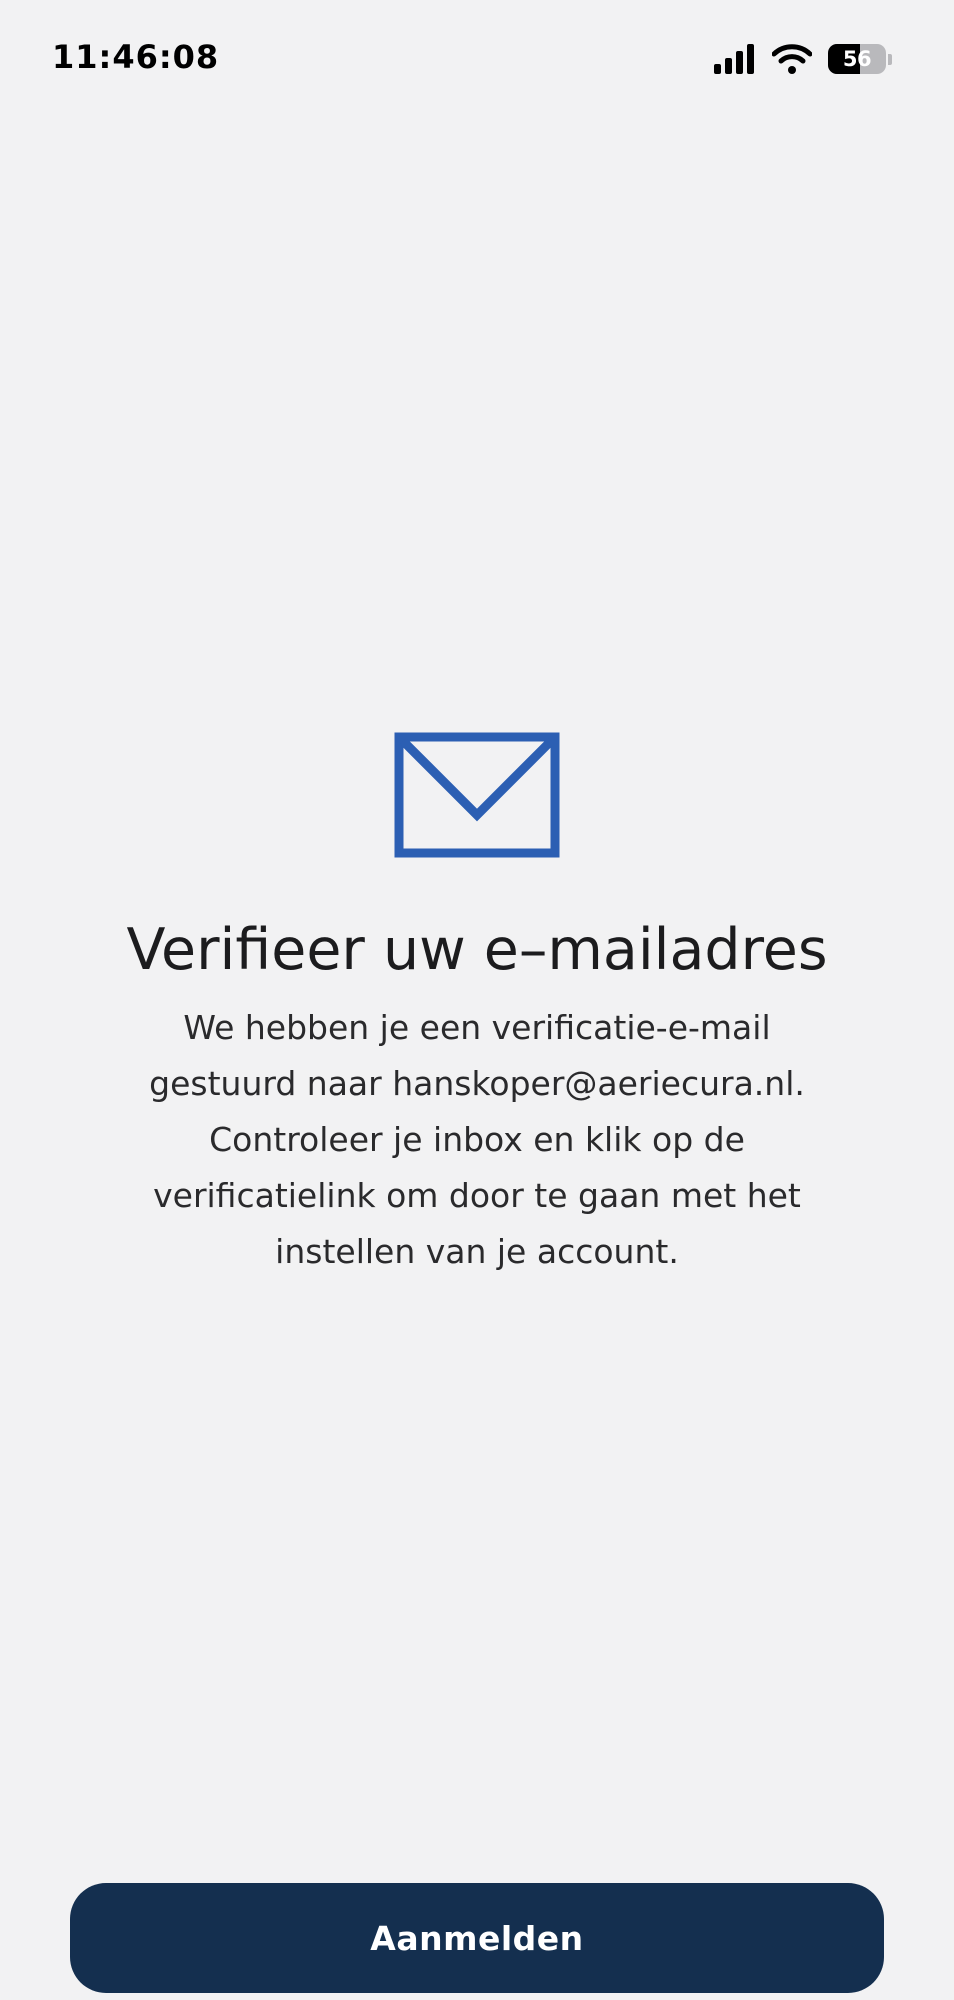 This screenshot has height=2000, width=954. I want to click on status-bar: 11:46:08 56, so click(477, 60).